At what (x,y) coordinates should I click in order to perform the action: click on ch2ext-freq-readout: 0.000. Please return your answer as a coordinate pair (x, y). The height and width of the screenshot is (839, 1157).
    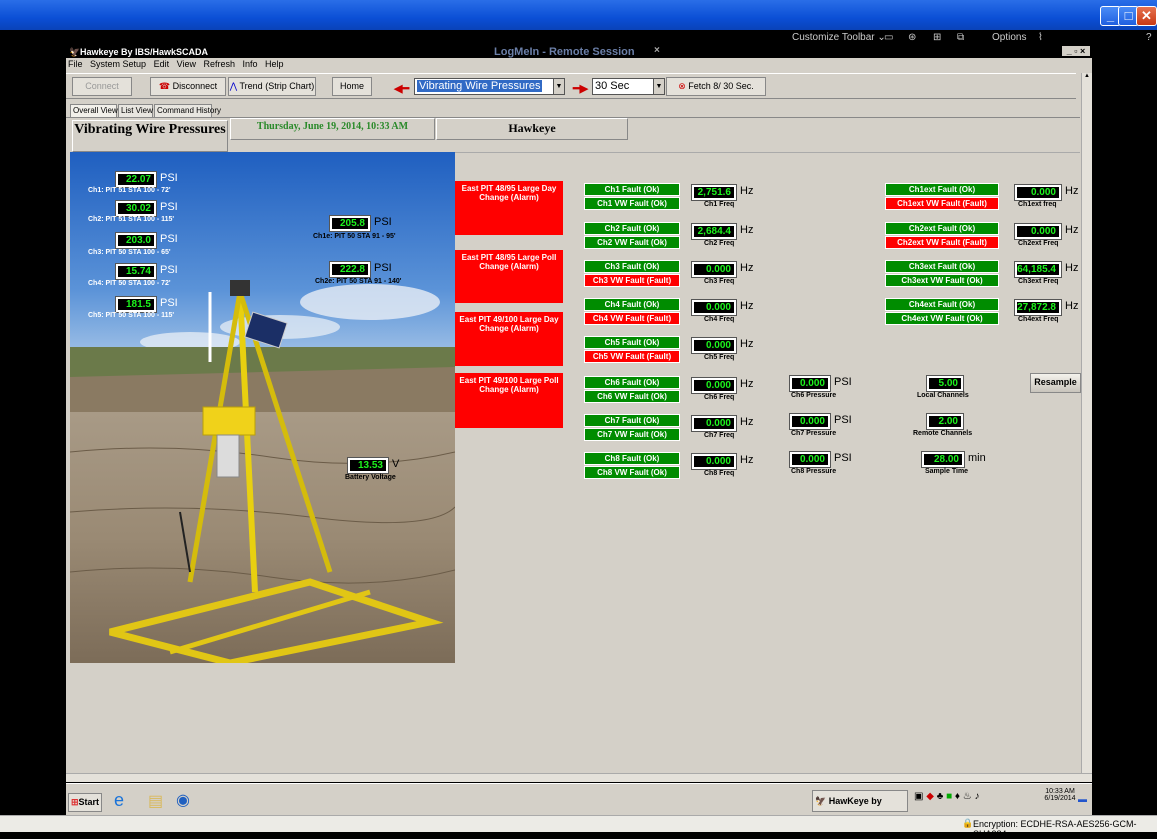
    Looking at the image, I should click on (1038, 231).